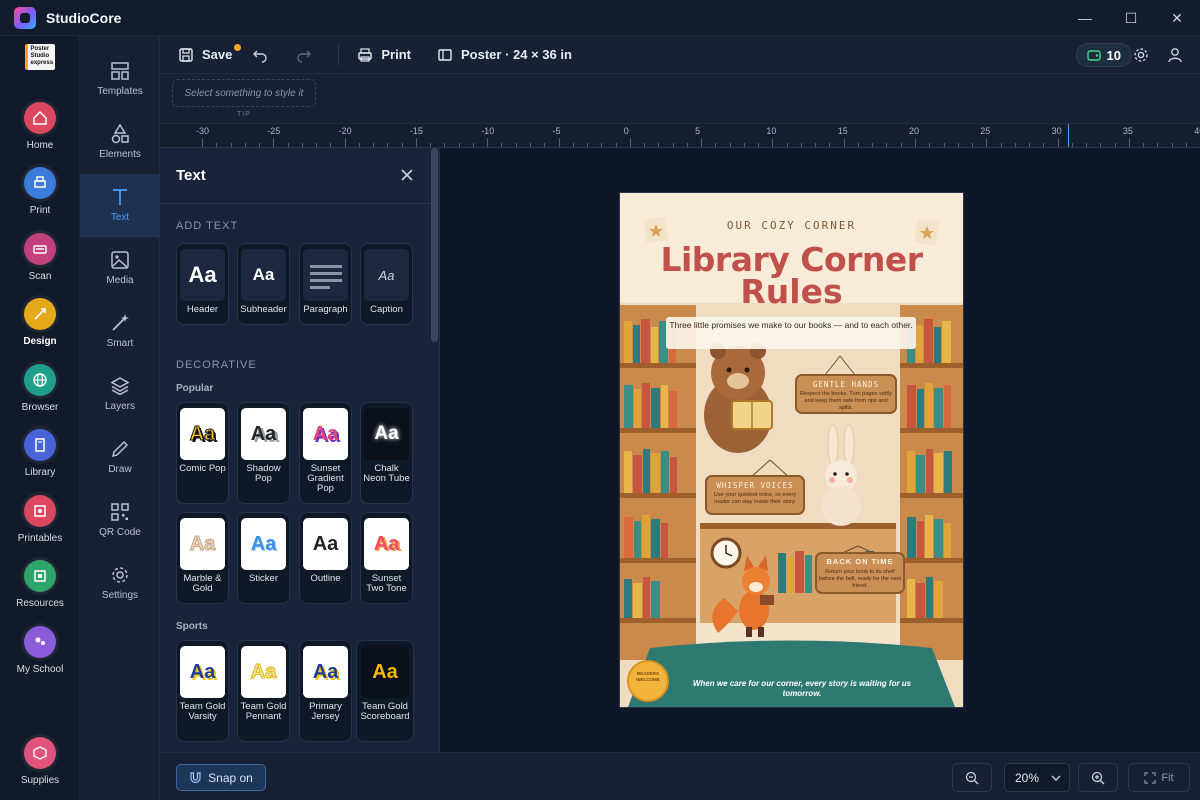 This screenshot has height=800, width=1200. I want to click on save-button: Save, so click(205, 55).